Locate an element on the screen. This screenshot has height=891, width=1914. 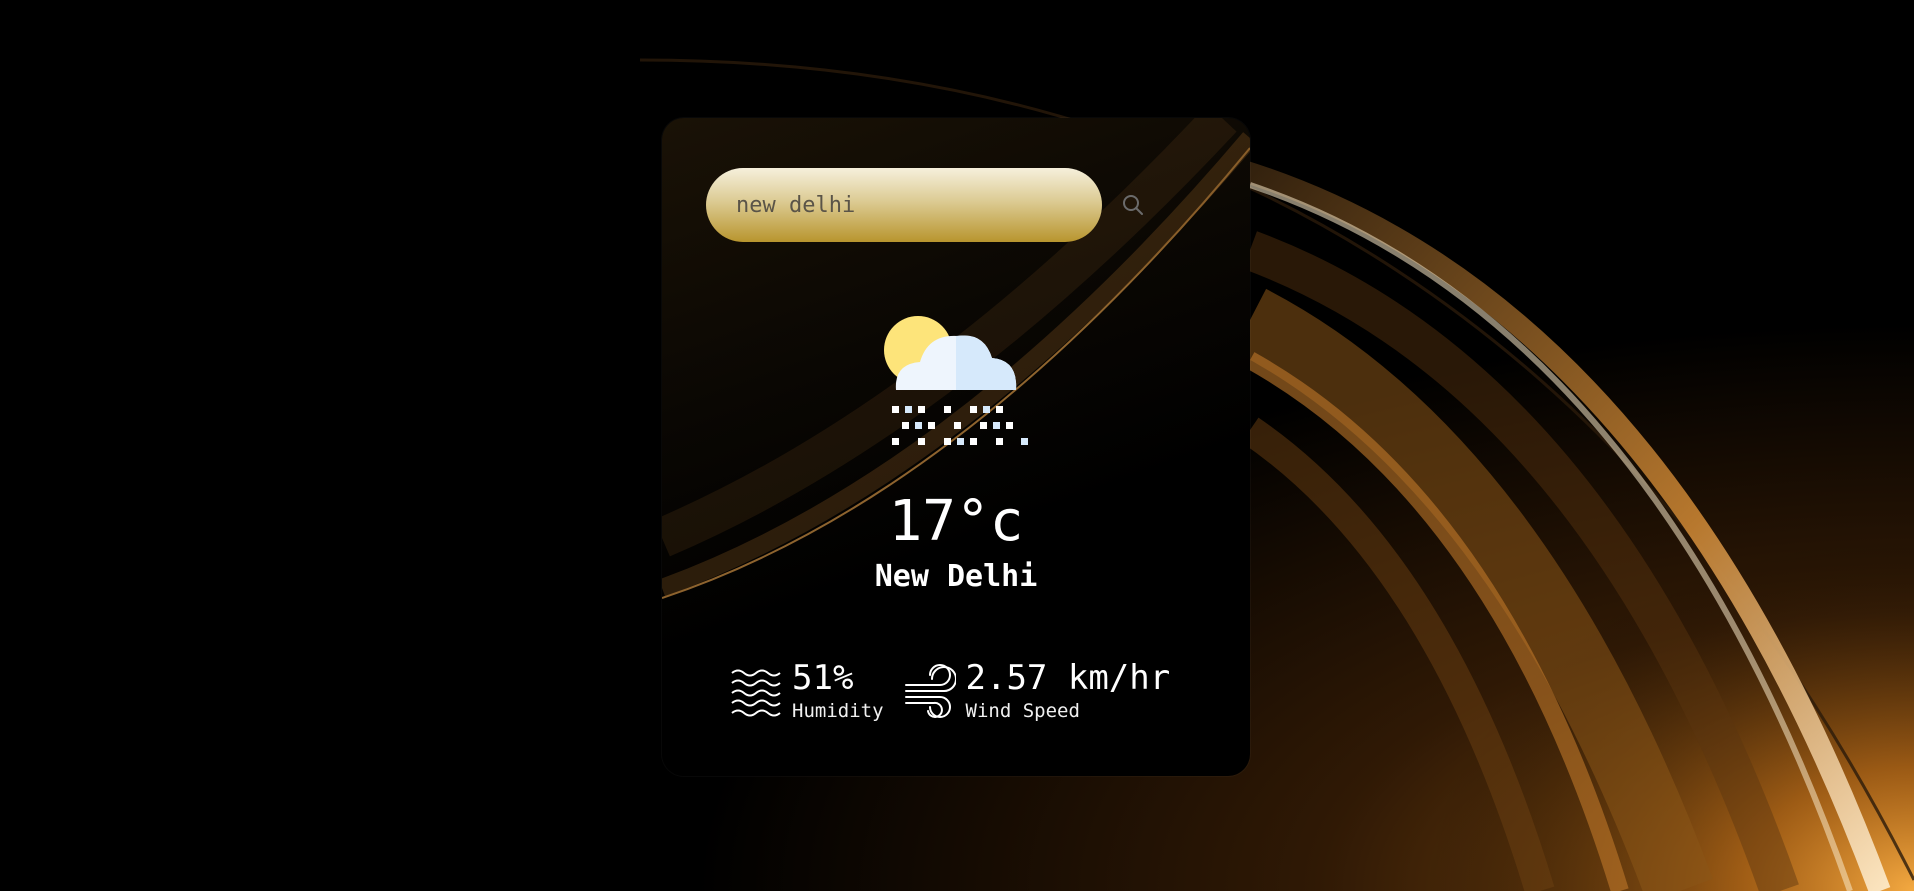
humidity-stat: 51% Humidity is located at coordinates (807, 691).